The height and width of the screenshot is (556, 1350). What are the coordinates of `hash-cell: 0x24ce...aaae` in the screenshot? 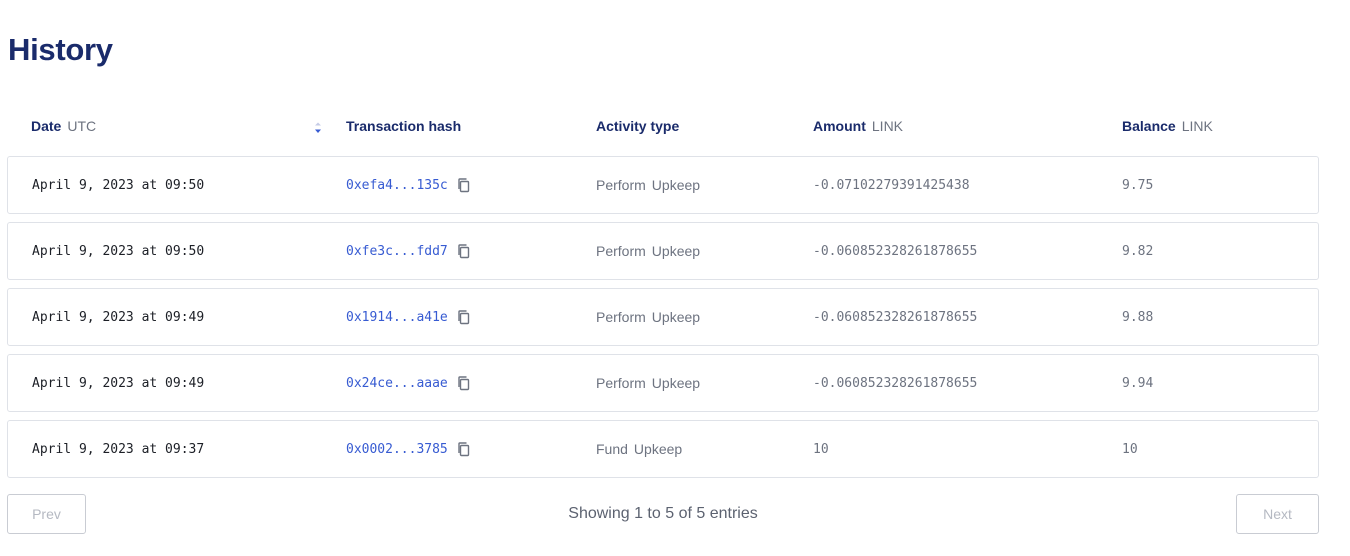 It's located at (408, 383).